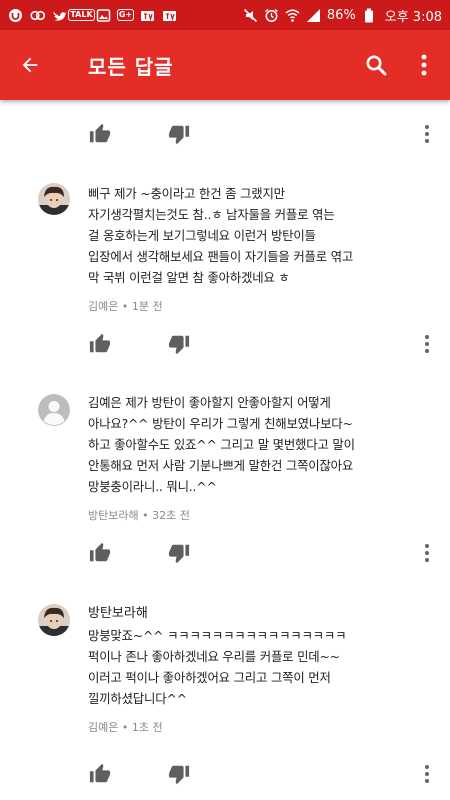  I want to click on app-bar: 모든 답글, so click(225, 65).